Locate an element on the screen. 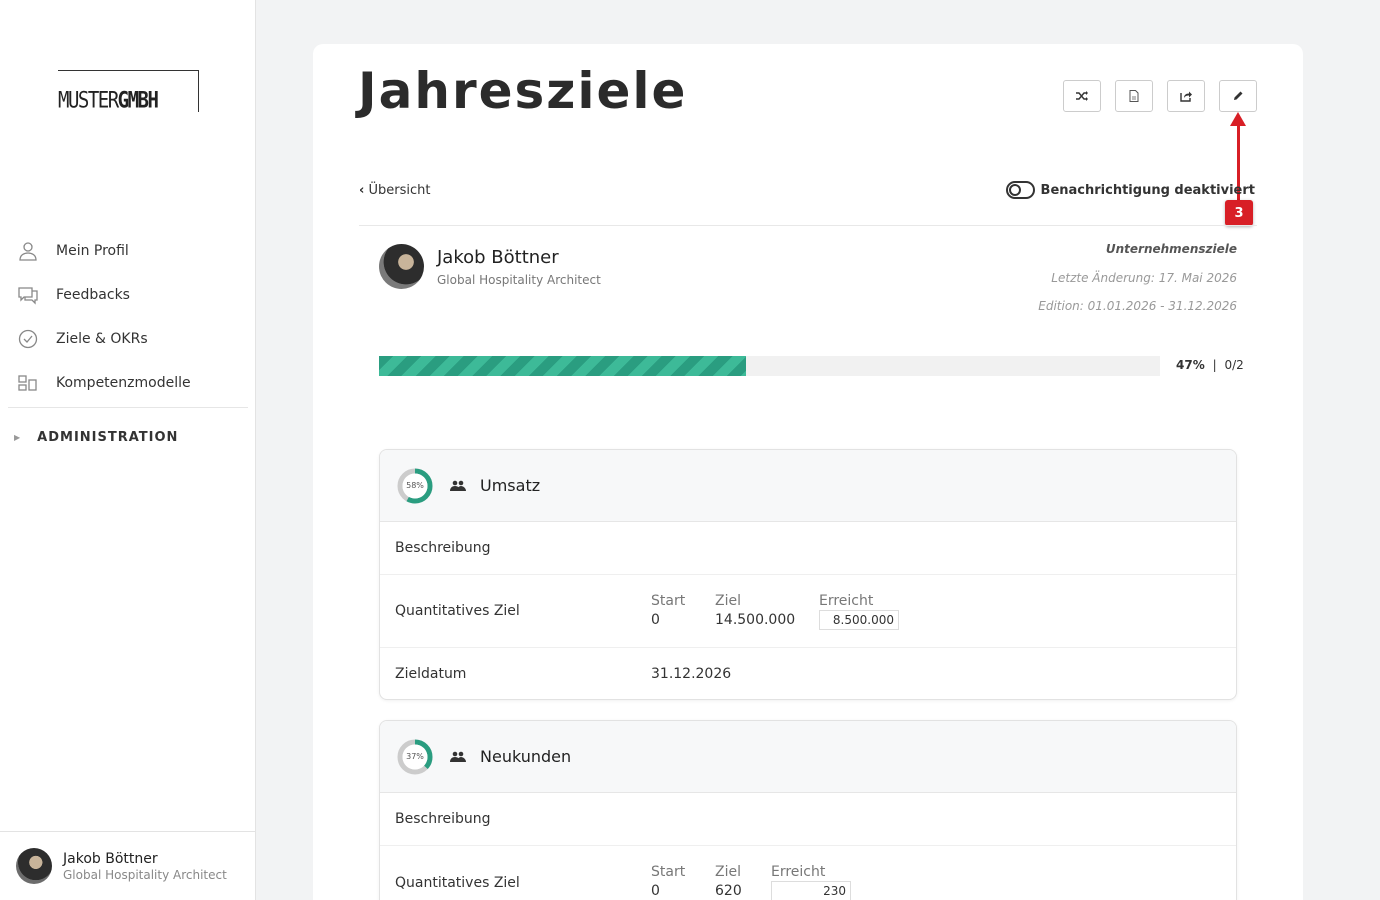  back-label: Übersicht is located at coordinates (399, 190).